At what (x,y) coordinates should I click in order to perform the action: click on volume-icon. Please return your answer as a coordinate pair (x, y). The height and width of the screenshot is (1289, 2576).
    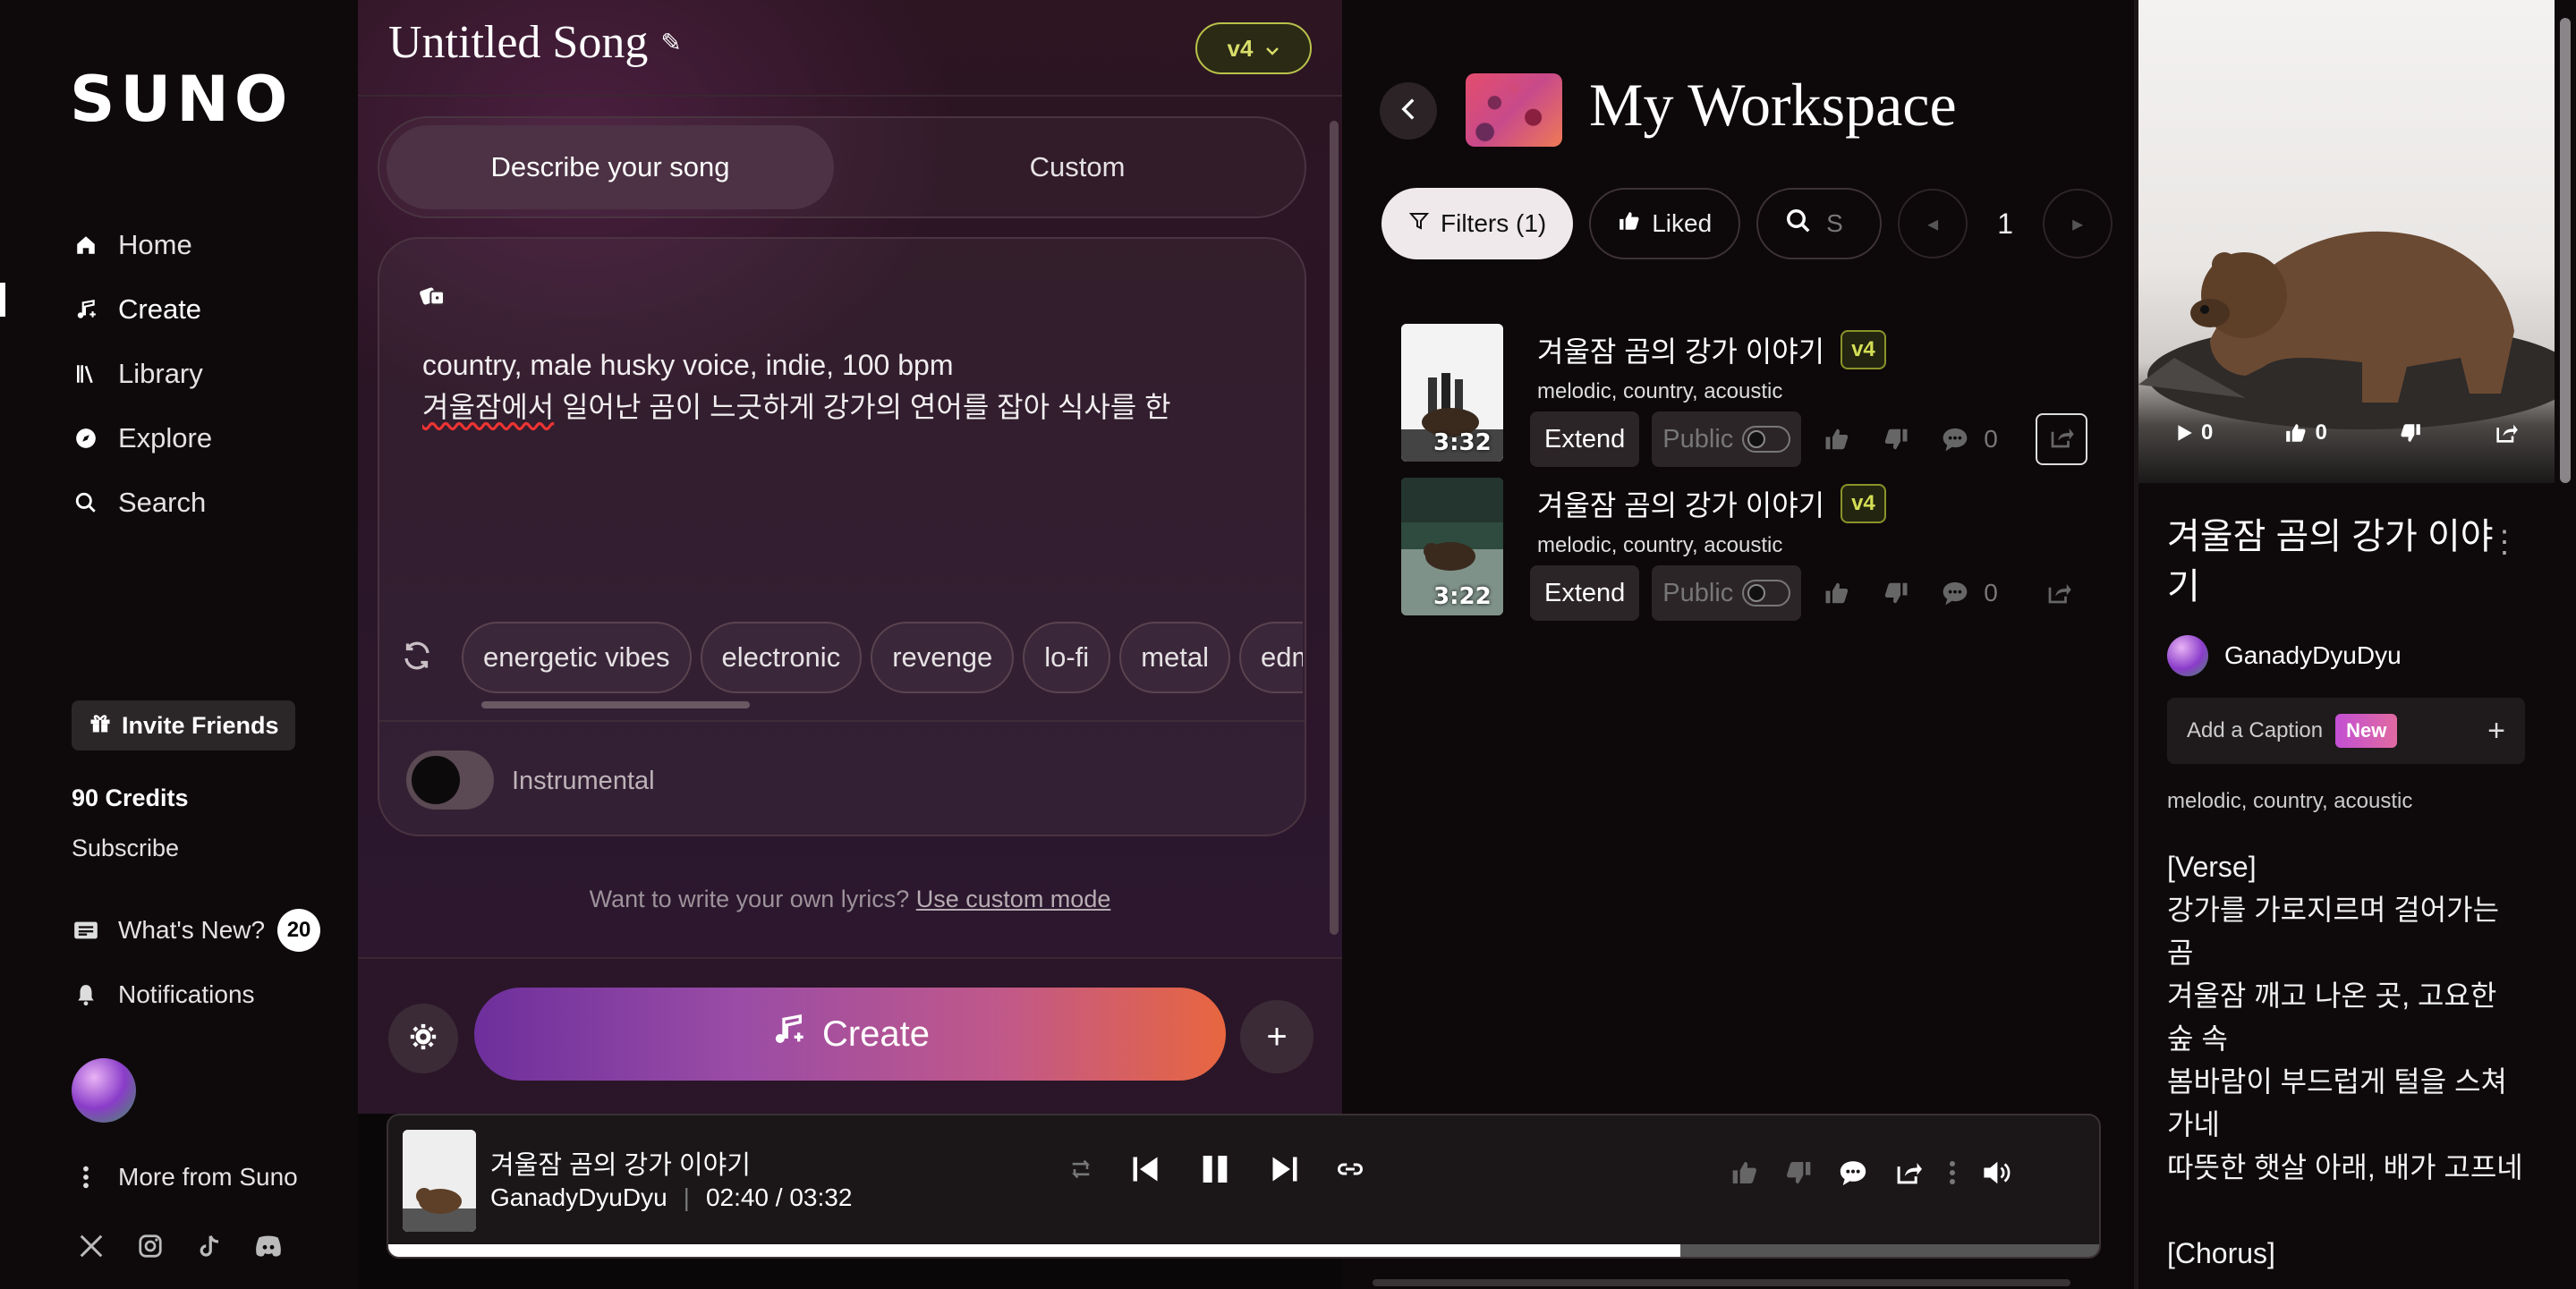
    Looking at the image, I should click on (1996, 1175).